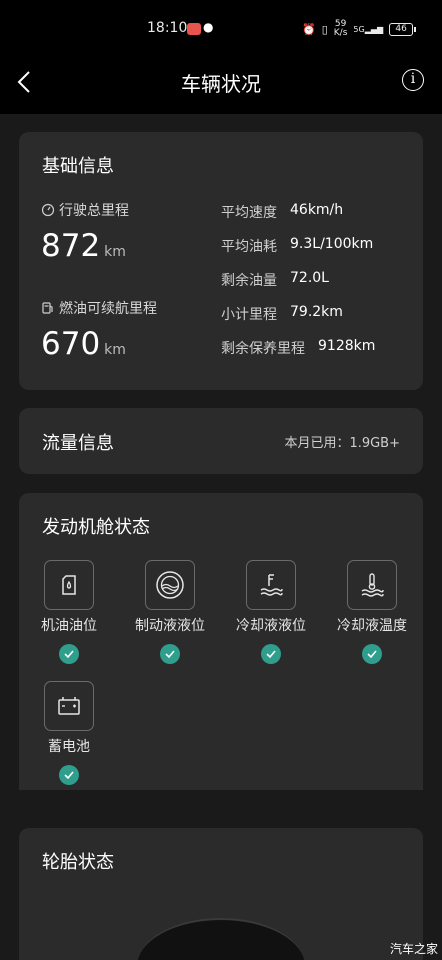 Image resolution: width=442 pixels, height=960 pixels. I want to click on range-label: 燃油可续航里程, so click(108, 309).